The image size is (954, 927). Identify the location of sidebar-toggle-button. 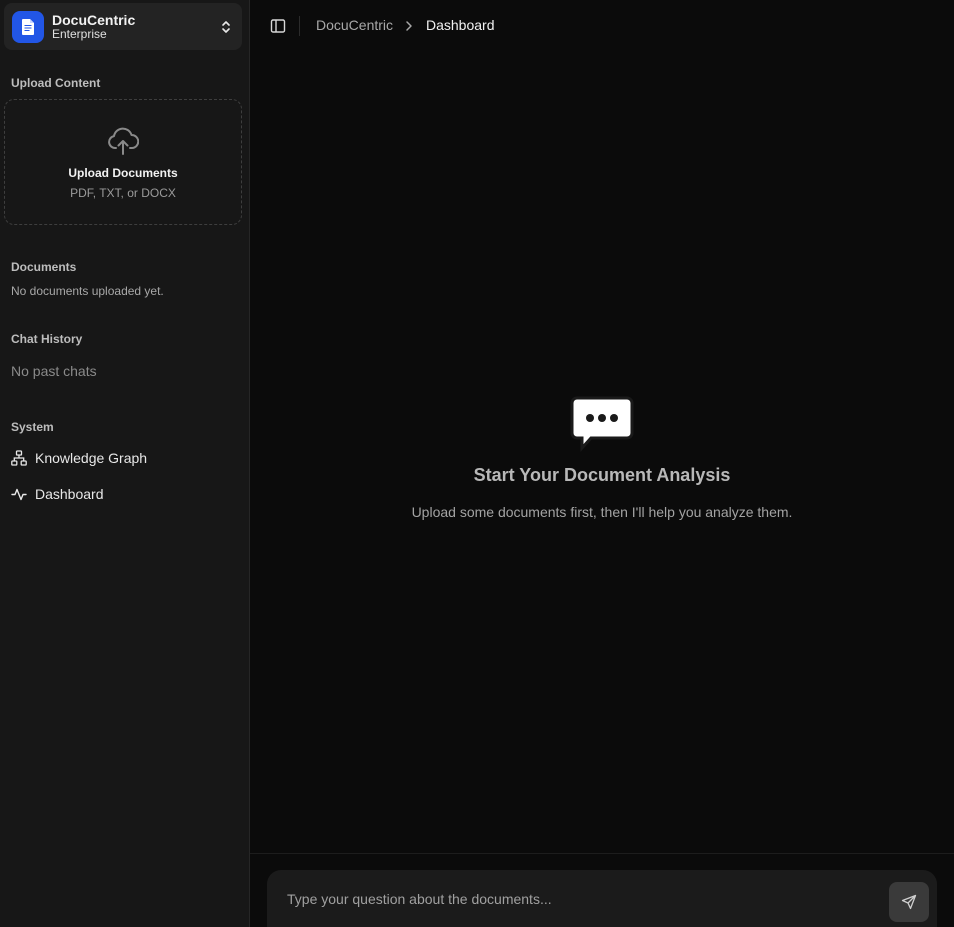
(278, 26).